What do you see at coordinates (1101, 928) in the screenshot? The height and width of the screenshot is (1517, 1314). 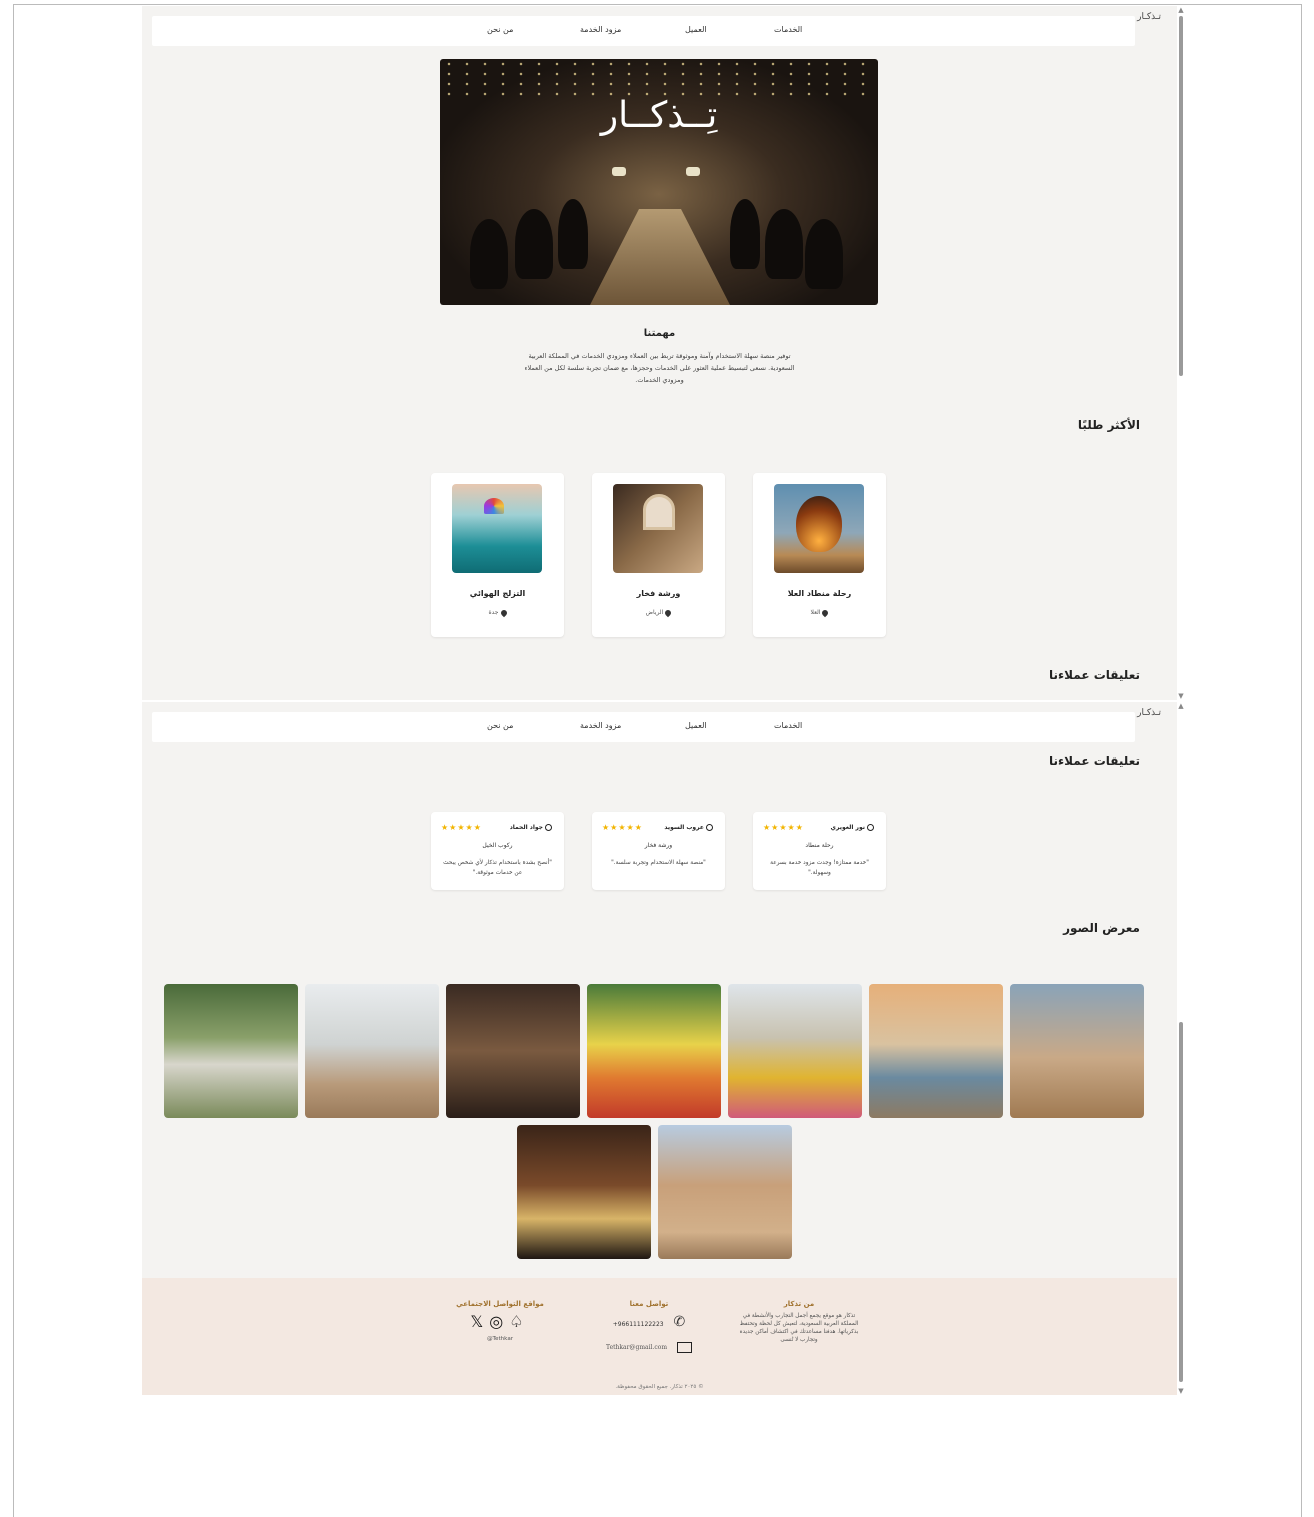 I see `gallery-title: معرض الصور` at bounding box center [1101, 928].